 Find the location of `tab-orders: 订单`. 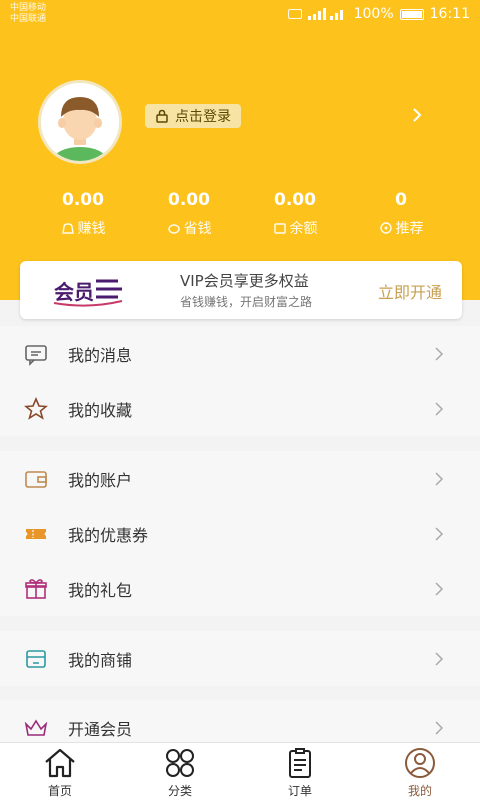

tab-orders: 订单 is located at coordinates (300, 773).